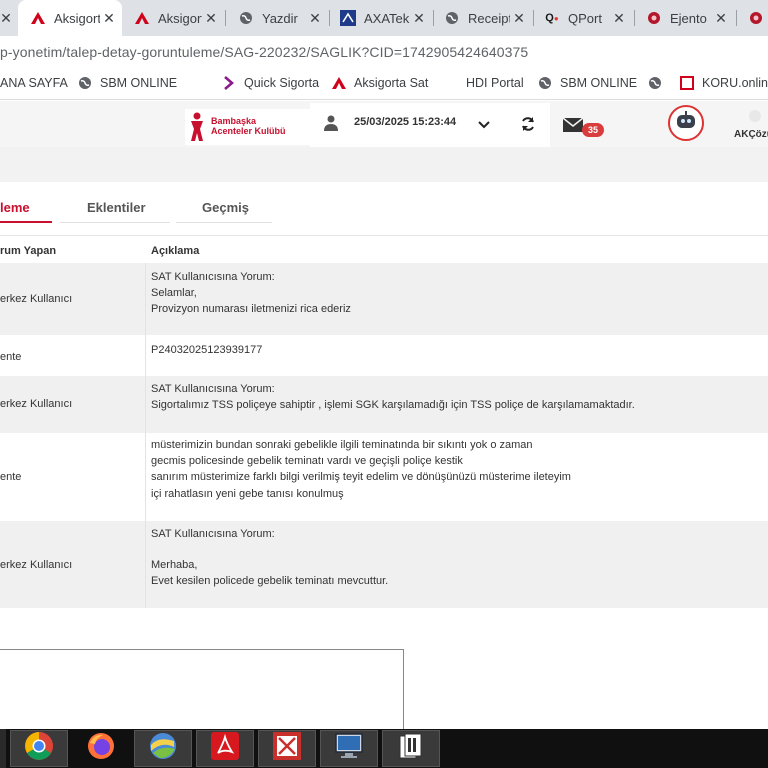 This screenshot has height=768, width=768. What do you see at coordinates (593, 130) in the screenshot?
I see `message-count-badge: 35` at bounding box center [593, 130].